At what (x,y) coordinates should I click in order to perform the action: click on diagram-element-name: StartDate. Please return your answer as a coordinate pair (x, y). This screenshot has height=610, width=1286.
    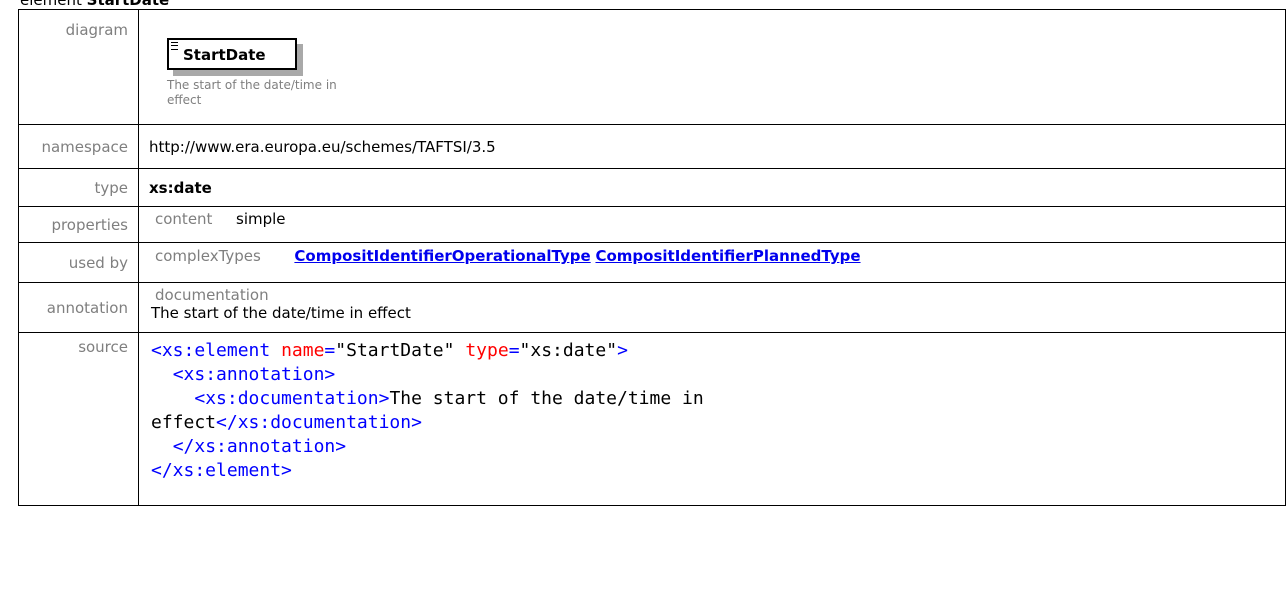
    Looking at the image, I should click on (224, 55).